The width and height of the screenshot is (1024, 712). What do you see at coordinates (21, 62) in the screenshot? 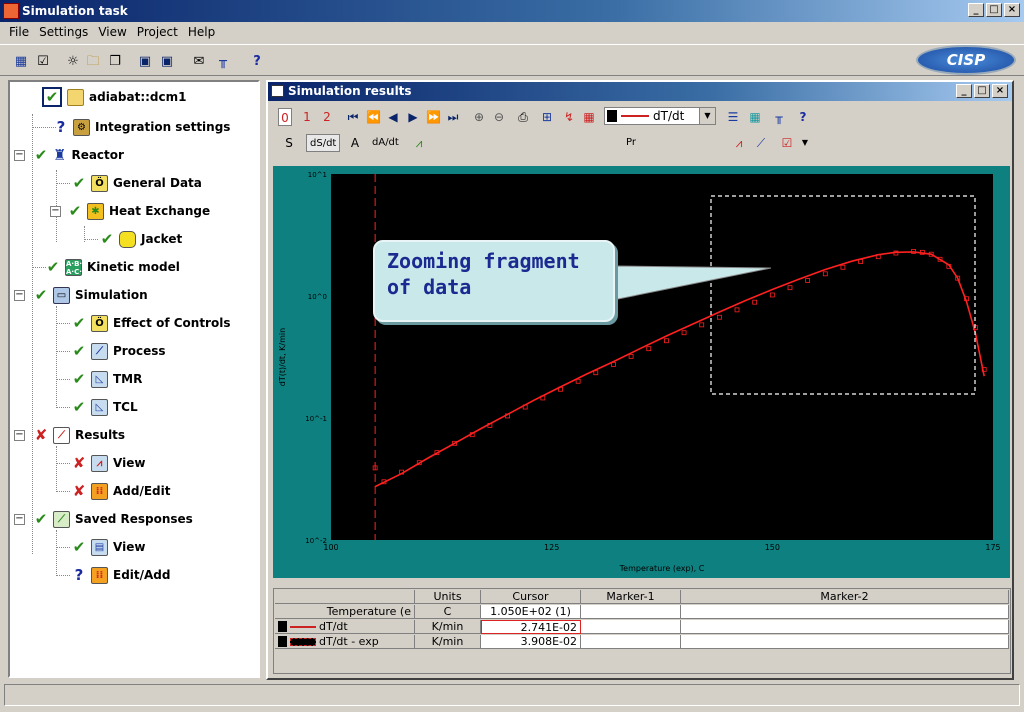
I see `grid-view-icon: ▦` at bounding box center [21, 62].